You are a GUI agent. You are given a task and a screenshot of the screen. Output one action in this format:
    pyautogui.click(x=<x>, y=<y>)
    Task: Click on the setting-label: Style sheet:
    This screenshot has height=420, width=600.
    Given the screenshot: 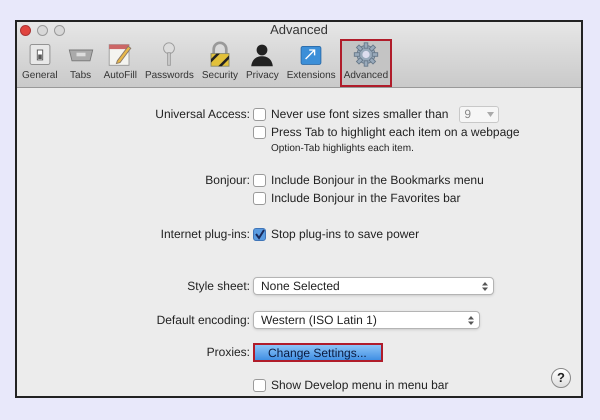 What is the action you would take?
    pyautogui.click(x=218, y=286)
    